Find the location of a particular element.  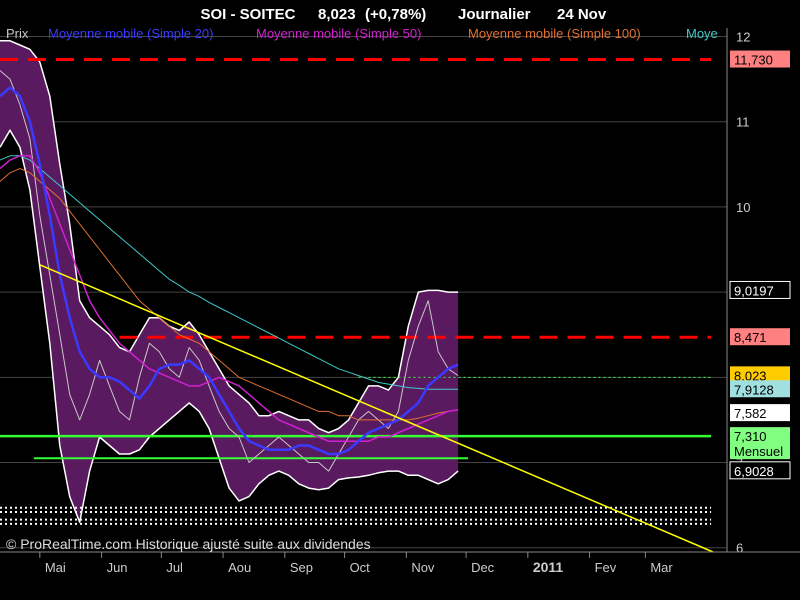

price-label-text: 7,582 is located at coordinates (750, 413).